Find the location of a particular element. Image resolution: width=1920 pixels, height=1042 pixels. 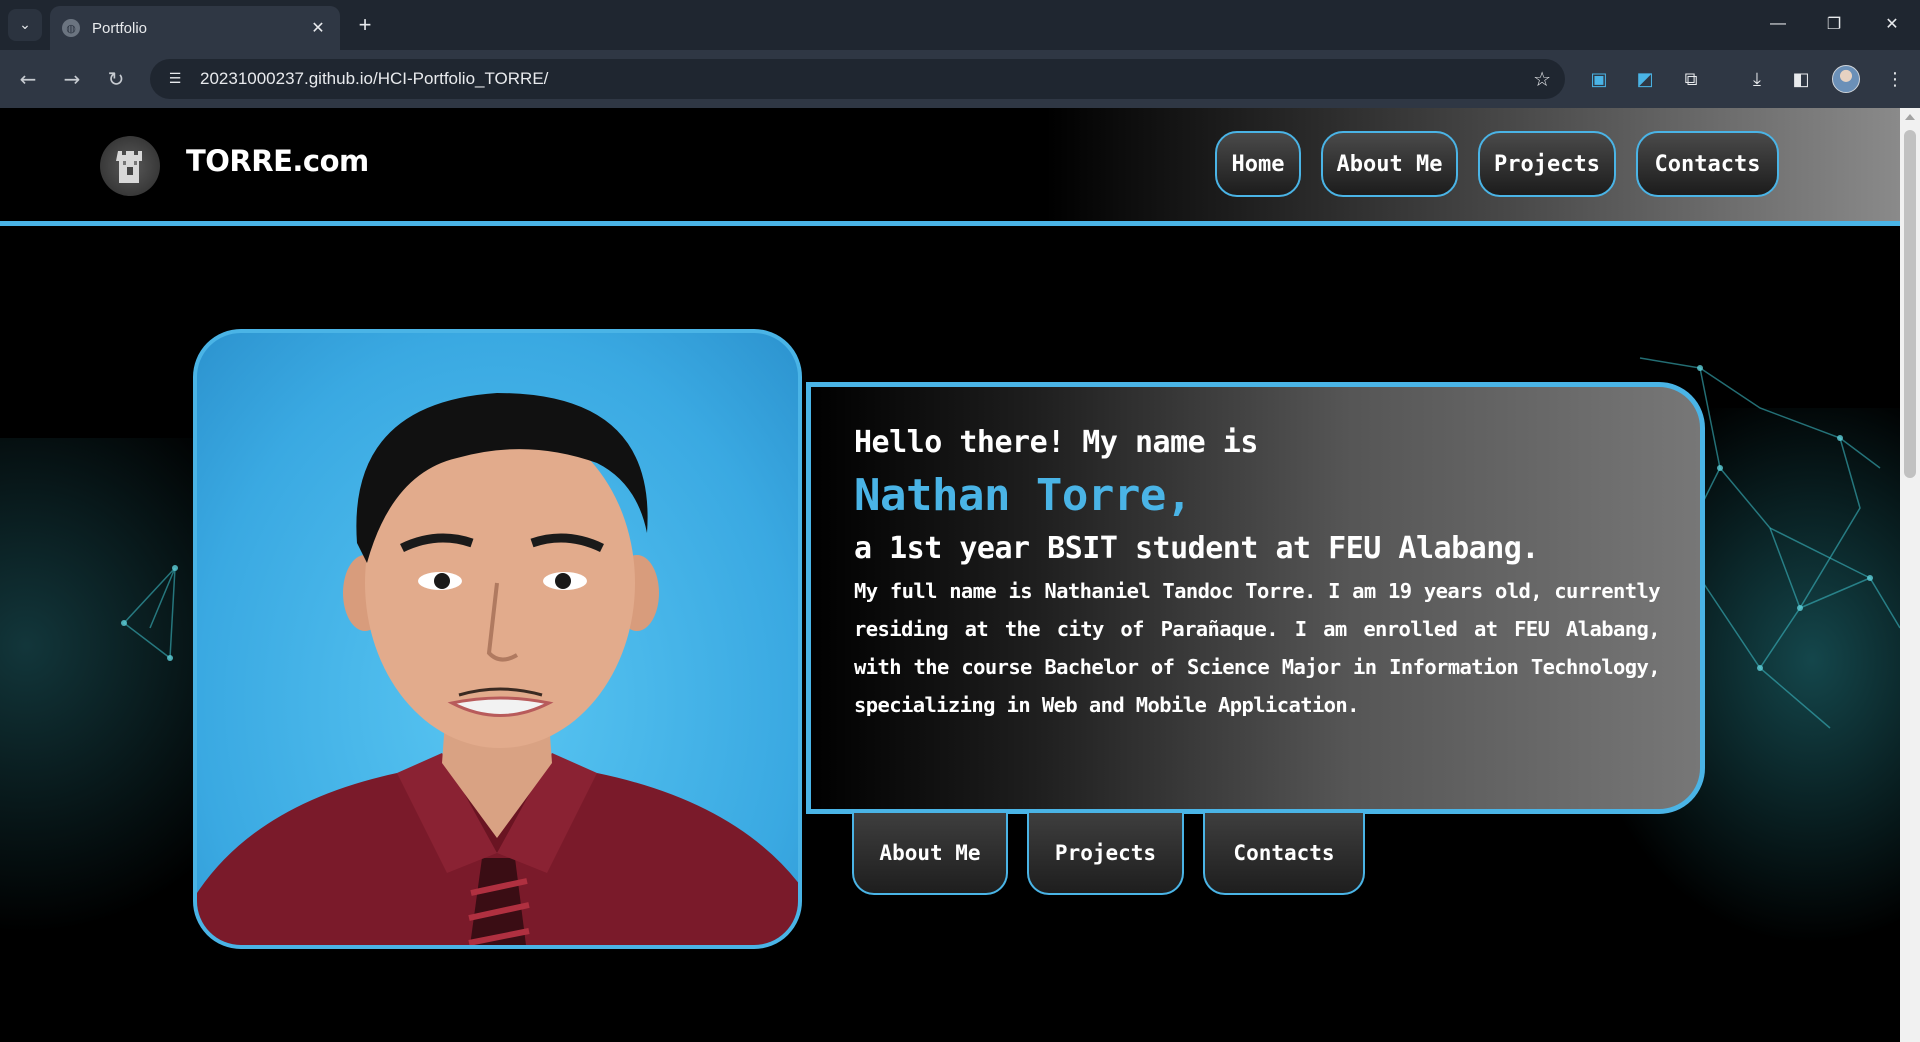

hero-name: Nathan Torre, is located at coordinates (1023, 495).